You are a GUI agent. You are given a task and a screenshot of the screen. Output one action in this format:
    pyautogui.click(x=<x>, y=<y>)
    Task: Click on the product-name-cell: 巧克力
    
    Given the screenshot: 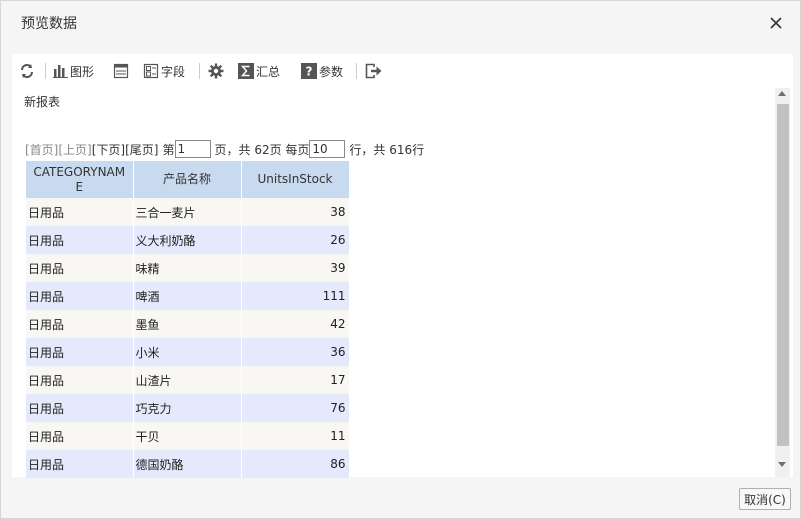 What is the action you would take?
    pyautogui.click(x=187, y=408)
    